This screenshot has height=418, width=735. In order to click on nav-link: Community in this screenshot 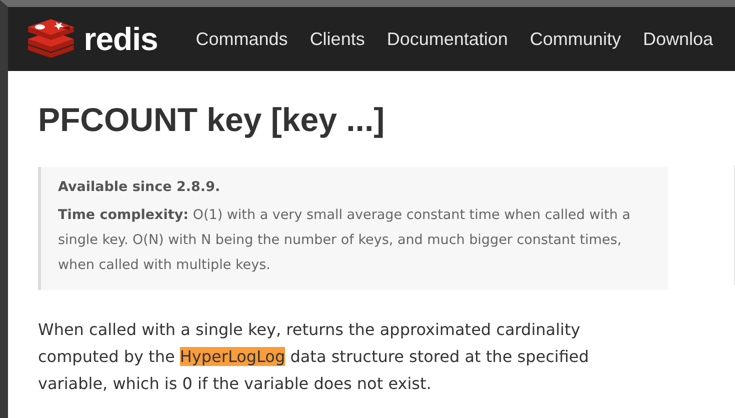, I will do `click(575, 39)`.